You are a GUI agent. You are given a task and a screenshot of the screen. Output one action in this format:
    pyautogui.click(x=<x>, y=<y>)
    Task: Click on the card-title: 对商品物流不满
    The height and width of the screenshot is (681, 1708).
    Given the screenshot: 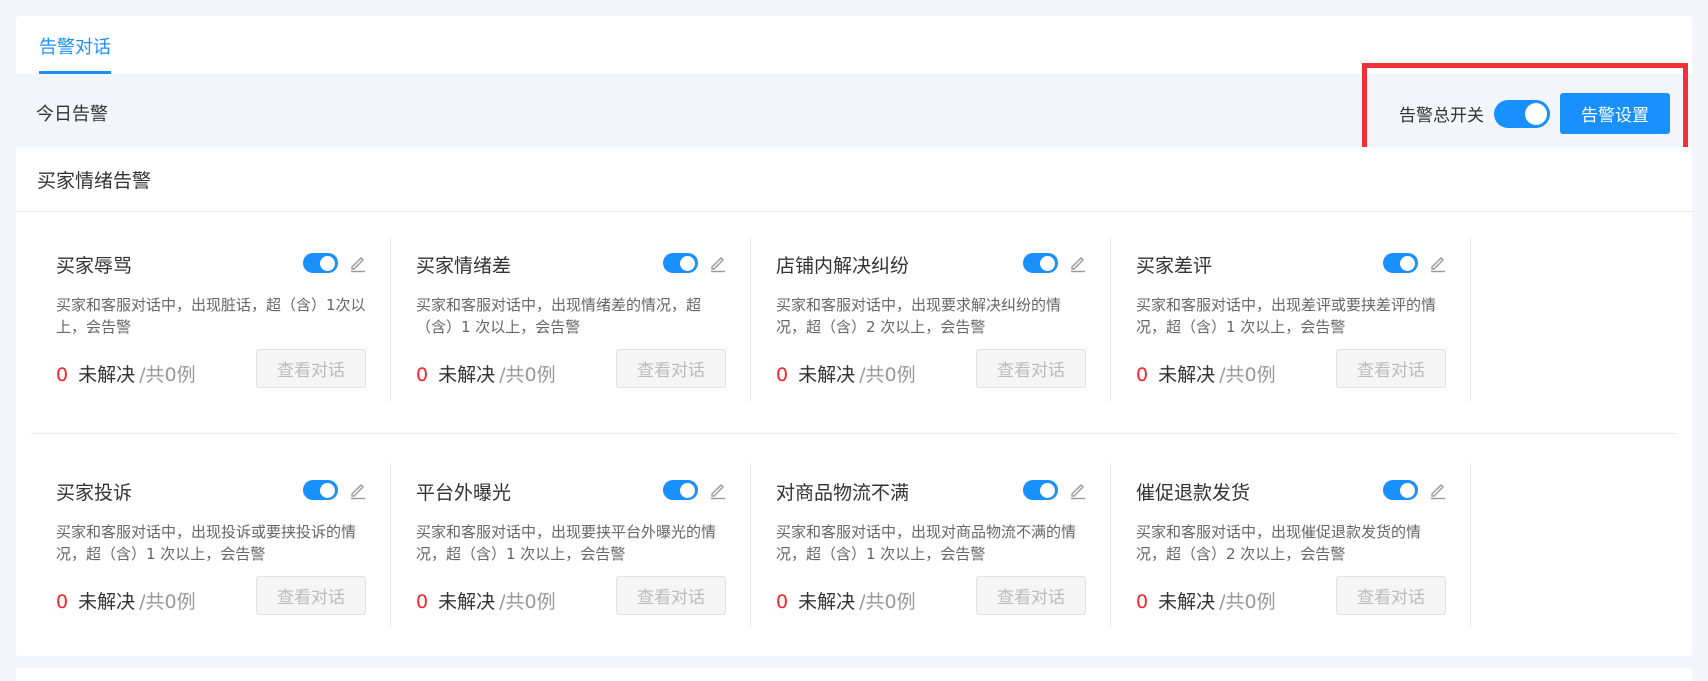 What is the action you would take?
    pyautogui.click(x=843, y=493)
    